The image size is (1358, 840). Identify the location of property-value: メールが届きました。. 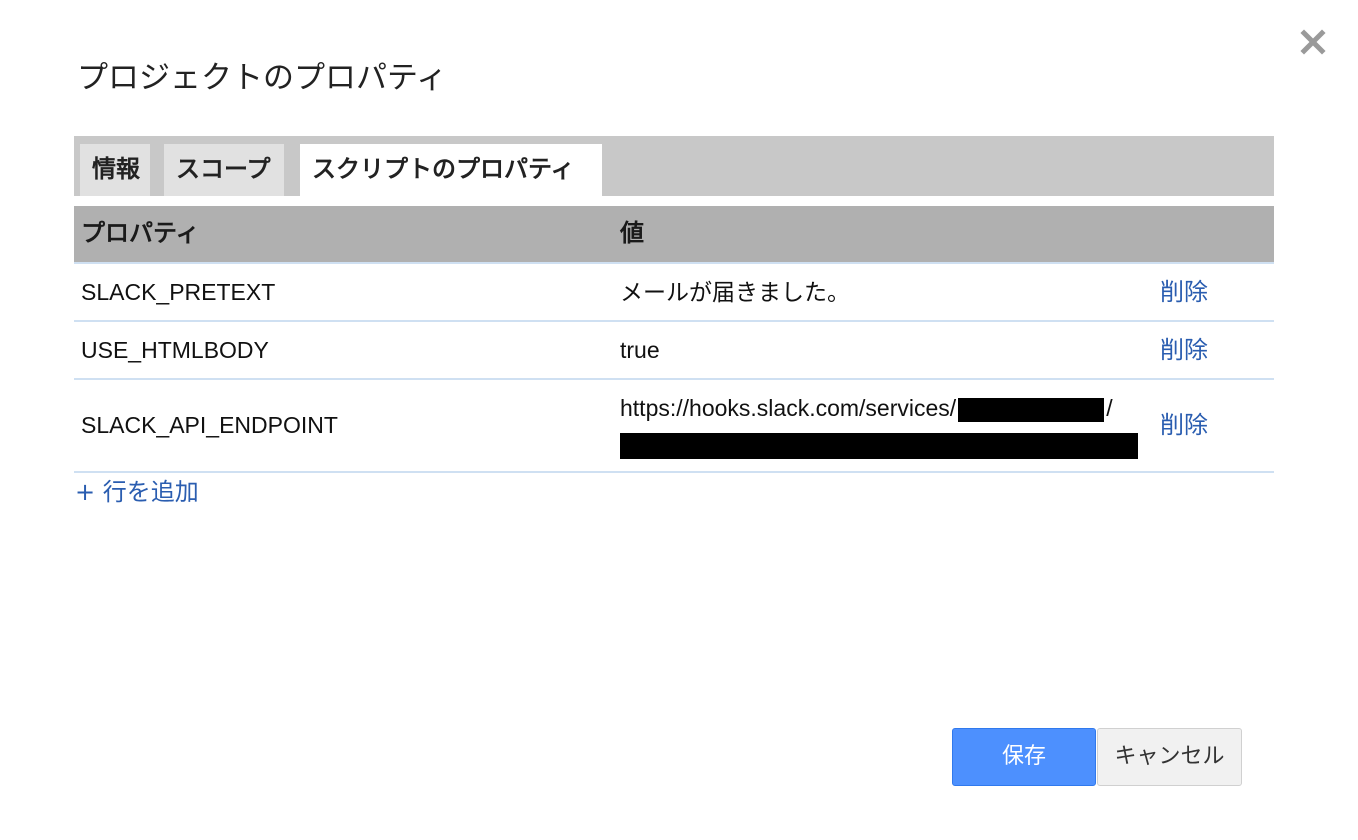
(735, 292).